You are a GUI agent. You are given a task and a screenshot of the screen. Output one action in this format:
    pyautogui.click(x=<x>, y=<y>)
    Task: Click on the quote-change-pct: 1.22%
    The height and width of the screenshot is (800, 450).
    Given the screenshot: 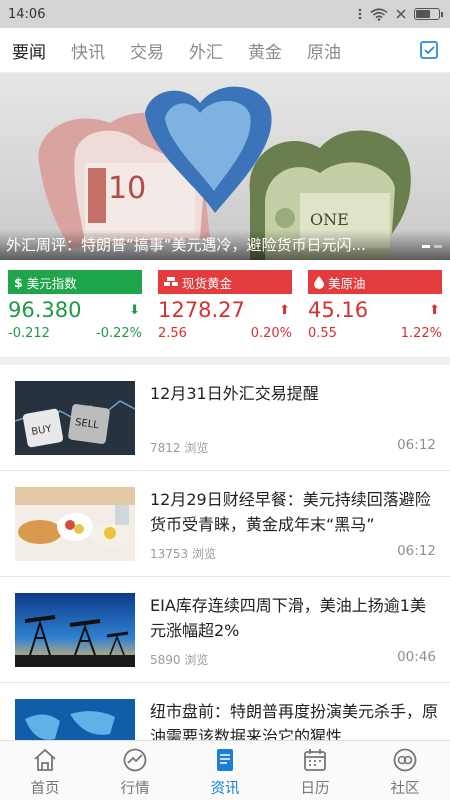 What is the action you would take?
    pyautogui.click(x=421, y=333)
    